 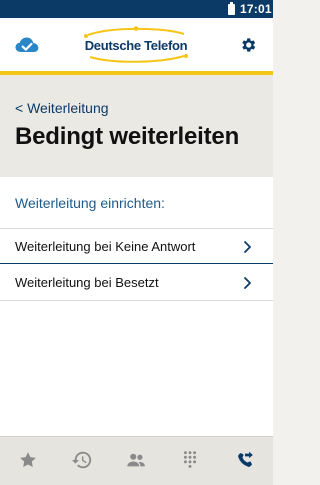 I want to click on star-icon, so click(x=28, y=460).